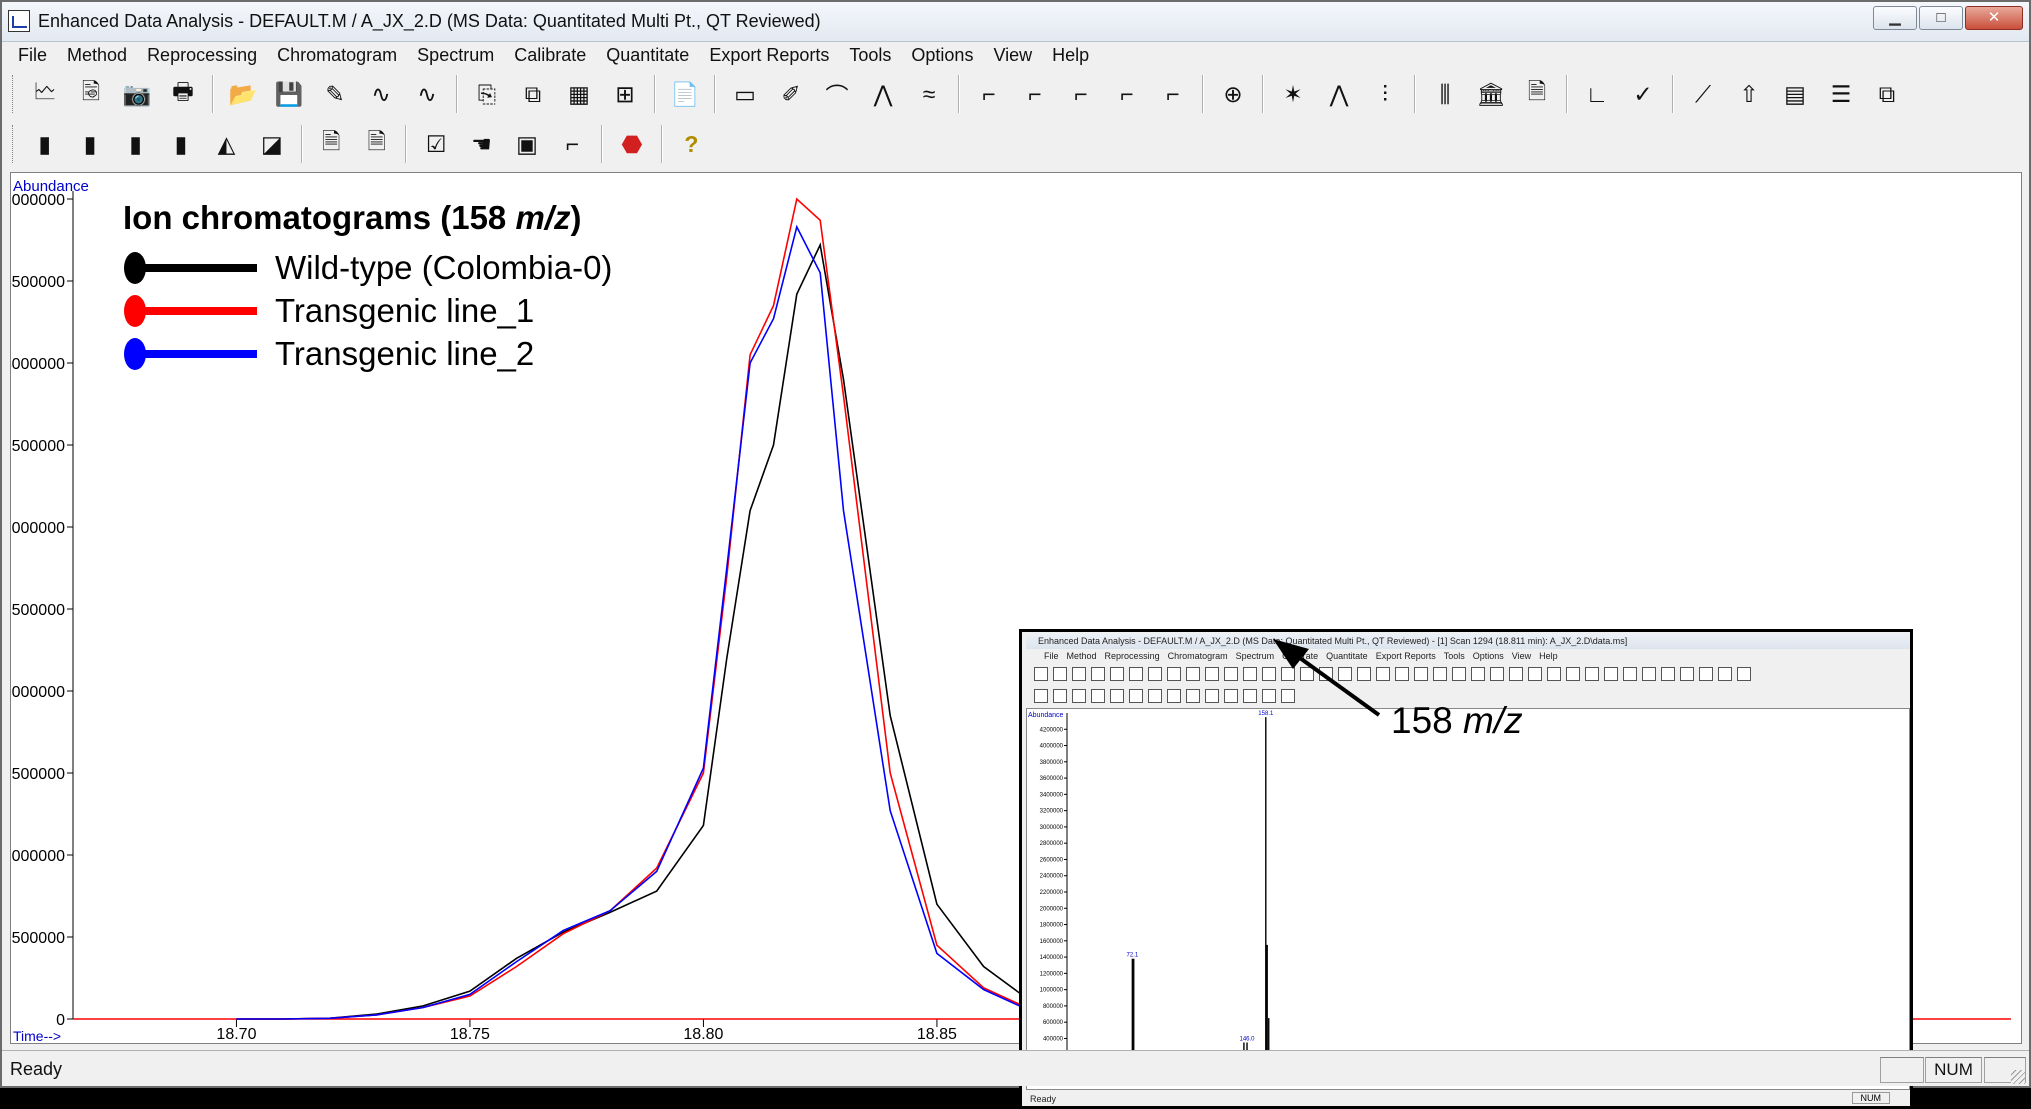 Image resolution: width=2031 pixels, height=1109 pixels. What do you see at coordinates (435, 144) in the screenshot?
I see `ab-compare-icon: ☑` at bounding box center [435, 144].